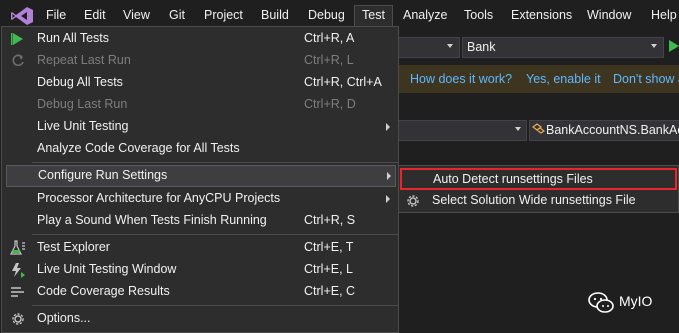 This screenshot has height=333, width=679. Describe the element at coordinates (330, 220) in the screenshot. I see `menu-item-shortcut: Ctrl+R, S` at that location.